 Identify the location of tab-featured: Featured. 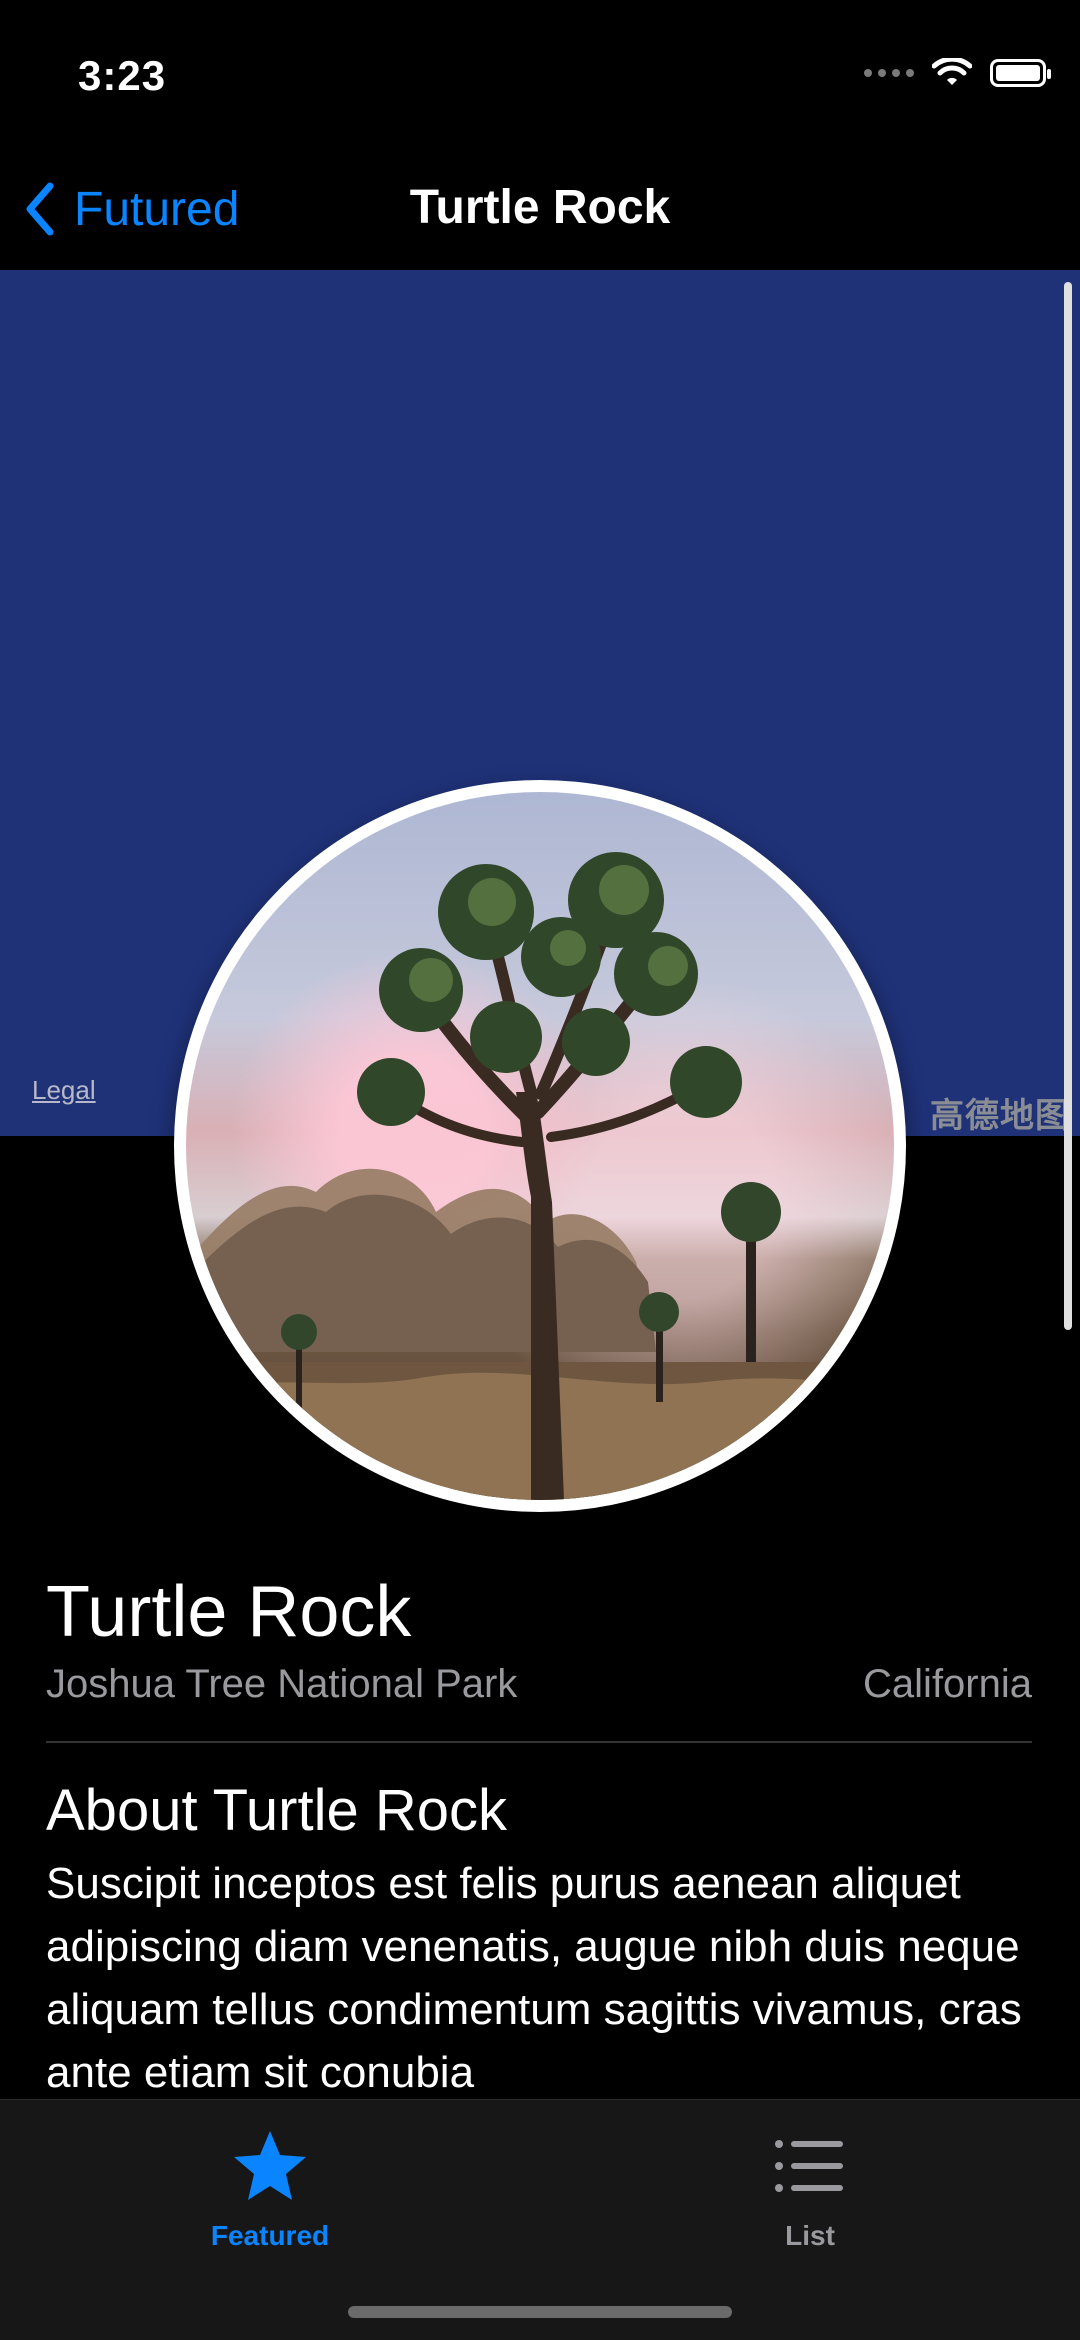
(270, 2185).